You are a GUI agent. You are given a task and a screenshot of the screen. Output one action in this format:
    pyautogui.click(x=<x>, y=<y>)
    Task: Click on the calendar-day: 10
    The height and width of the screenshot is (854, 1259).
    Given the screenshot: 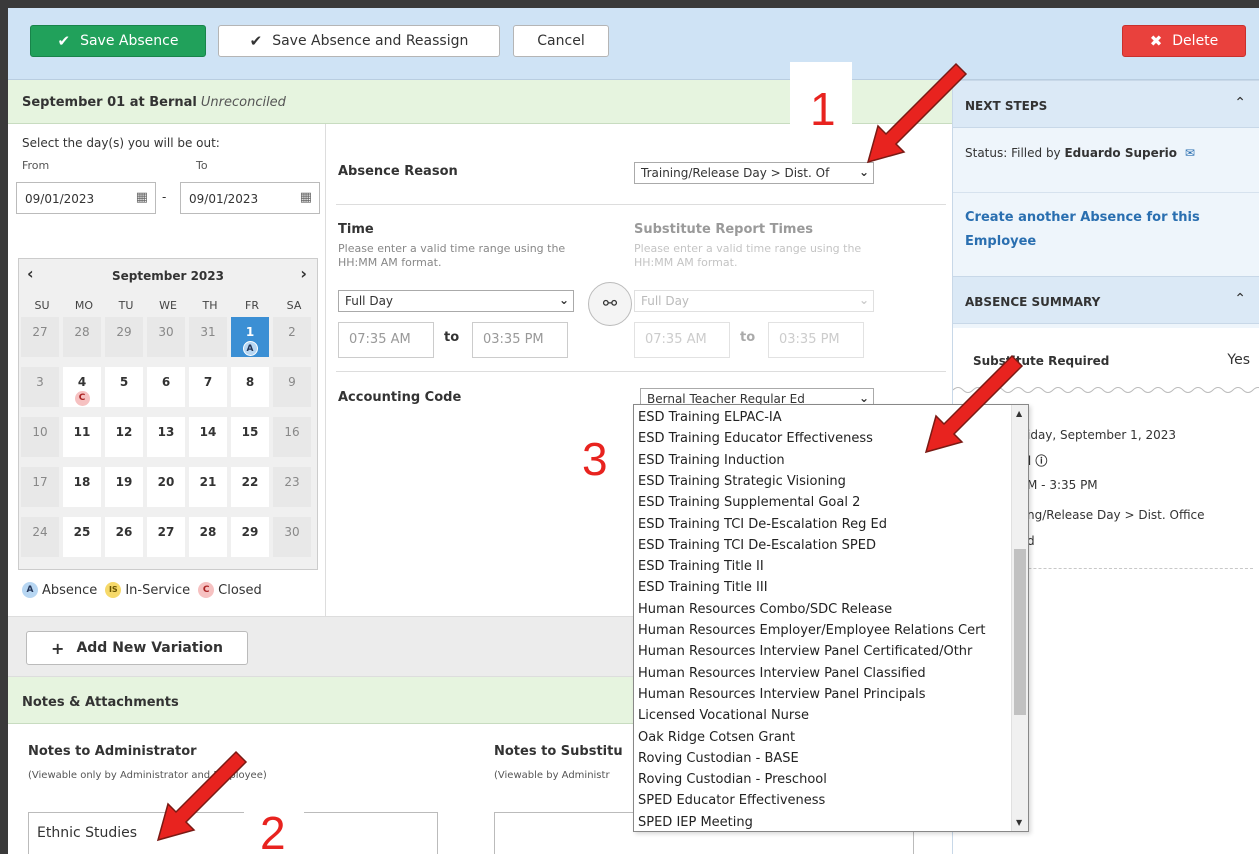 What is the action you would take?
    pyautogui.click(x=40, y=437)
    